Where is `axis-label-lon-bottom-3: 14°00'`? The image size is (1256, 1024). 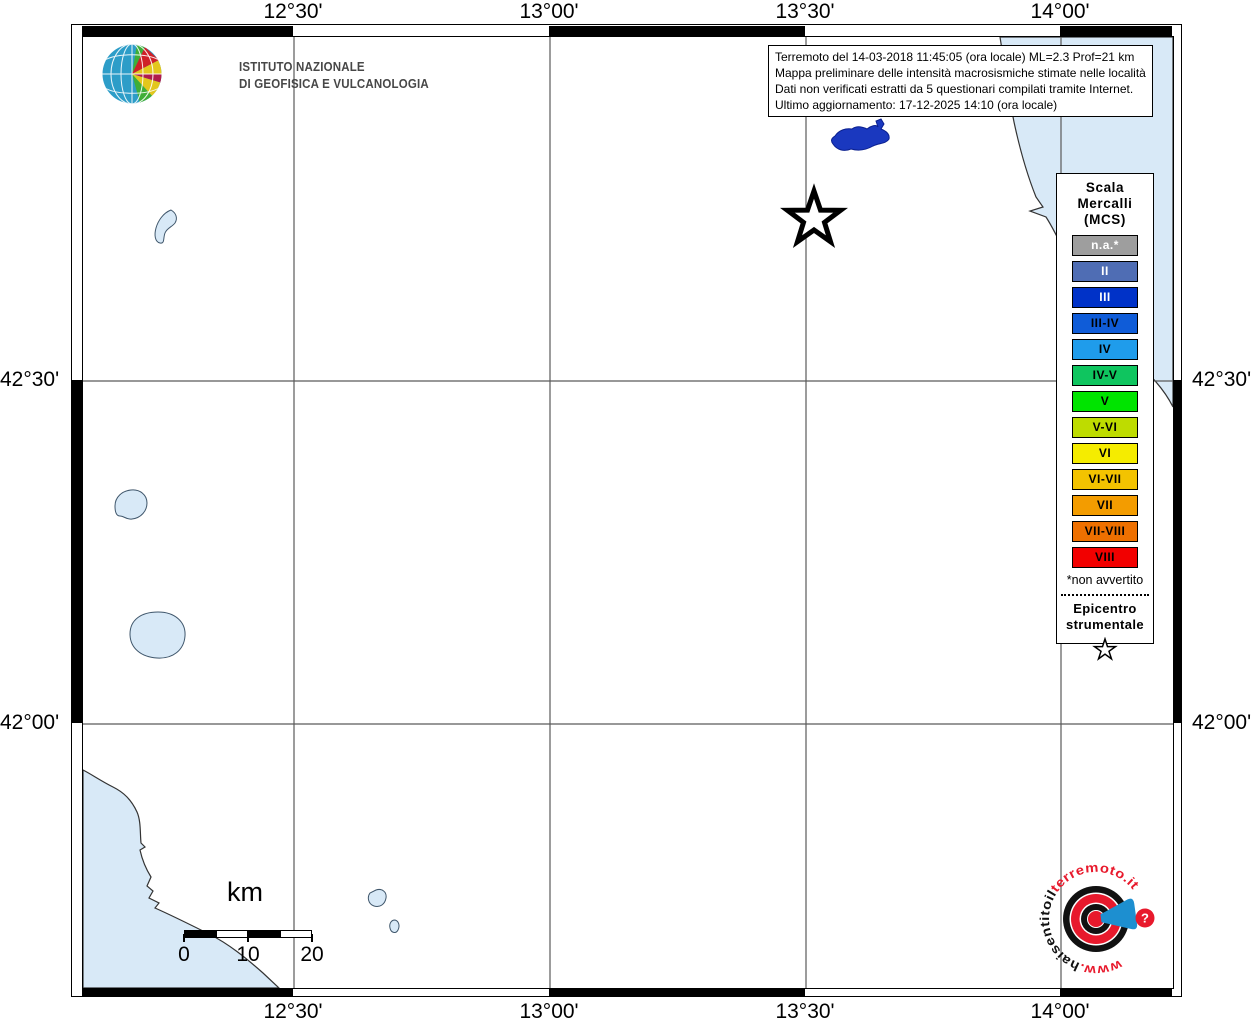 axis-label-lon-bottom-3: 14°00' is located at coordinates (1060, 1011).